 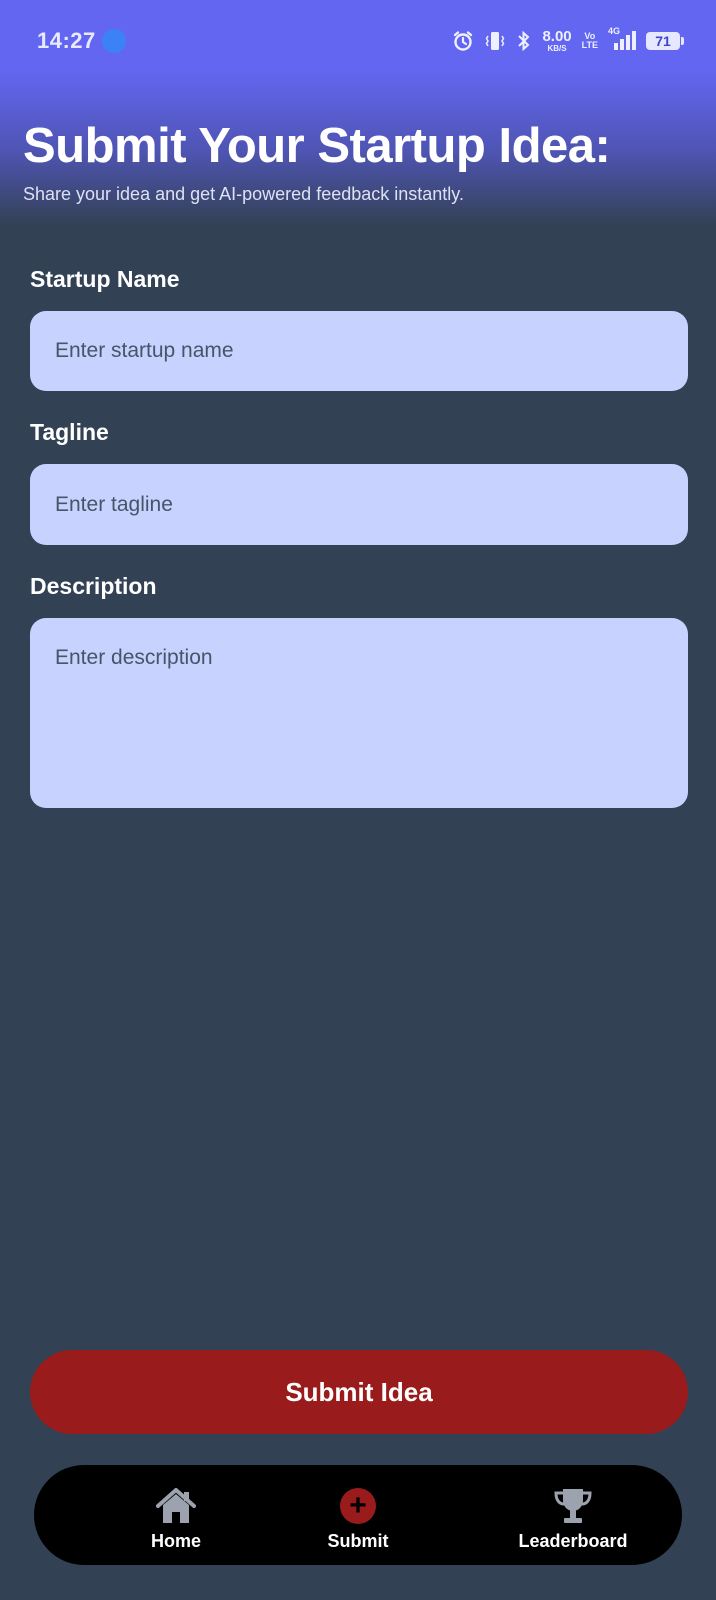 I want to click on status-icons: 8.00 KB/S Vo LTE 4G 71, so click(x=568, y=41).